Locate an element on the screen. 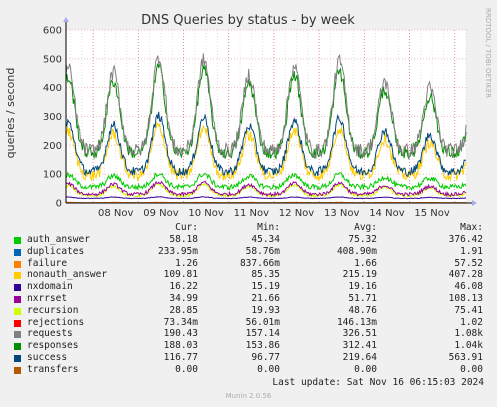 Image resolution: width=497 pixels, height=407 pixels. legend-cur: 109.81 is located at coordinates (180, 275).